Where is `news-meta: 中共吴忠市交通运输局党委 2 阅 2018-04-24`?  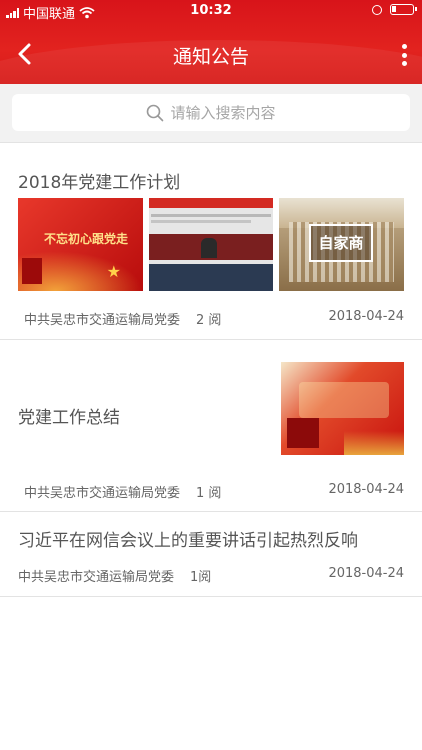
news-meta: 中共吴忠市交通运输局党委 2 阅 2018-04-24 is located at coordinates (214, 318).